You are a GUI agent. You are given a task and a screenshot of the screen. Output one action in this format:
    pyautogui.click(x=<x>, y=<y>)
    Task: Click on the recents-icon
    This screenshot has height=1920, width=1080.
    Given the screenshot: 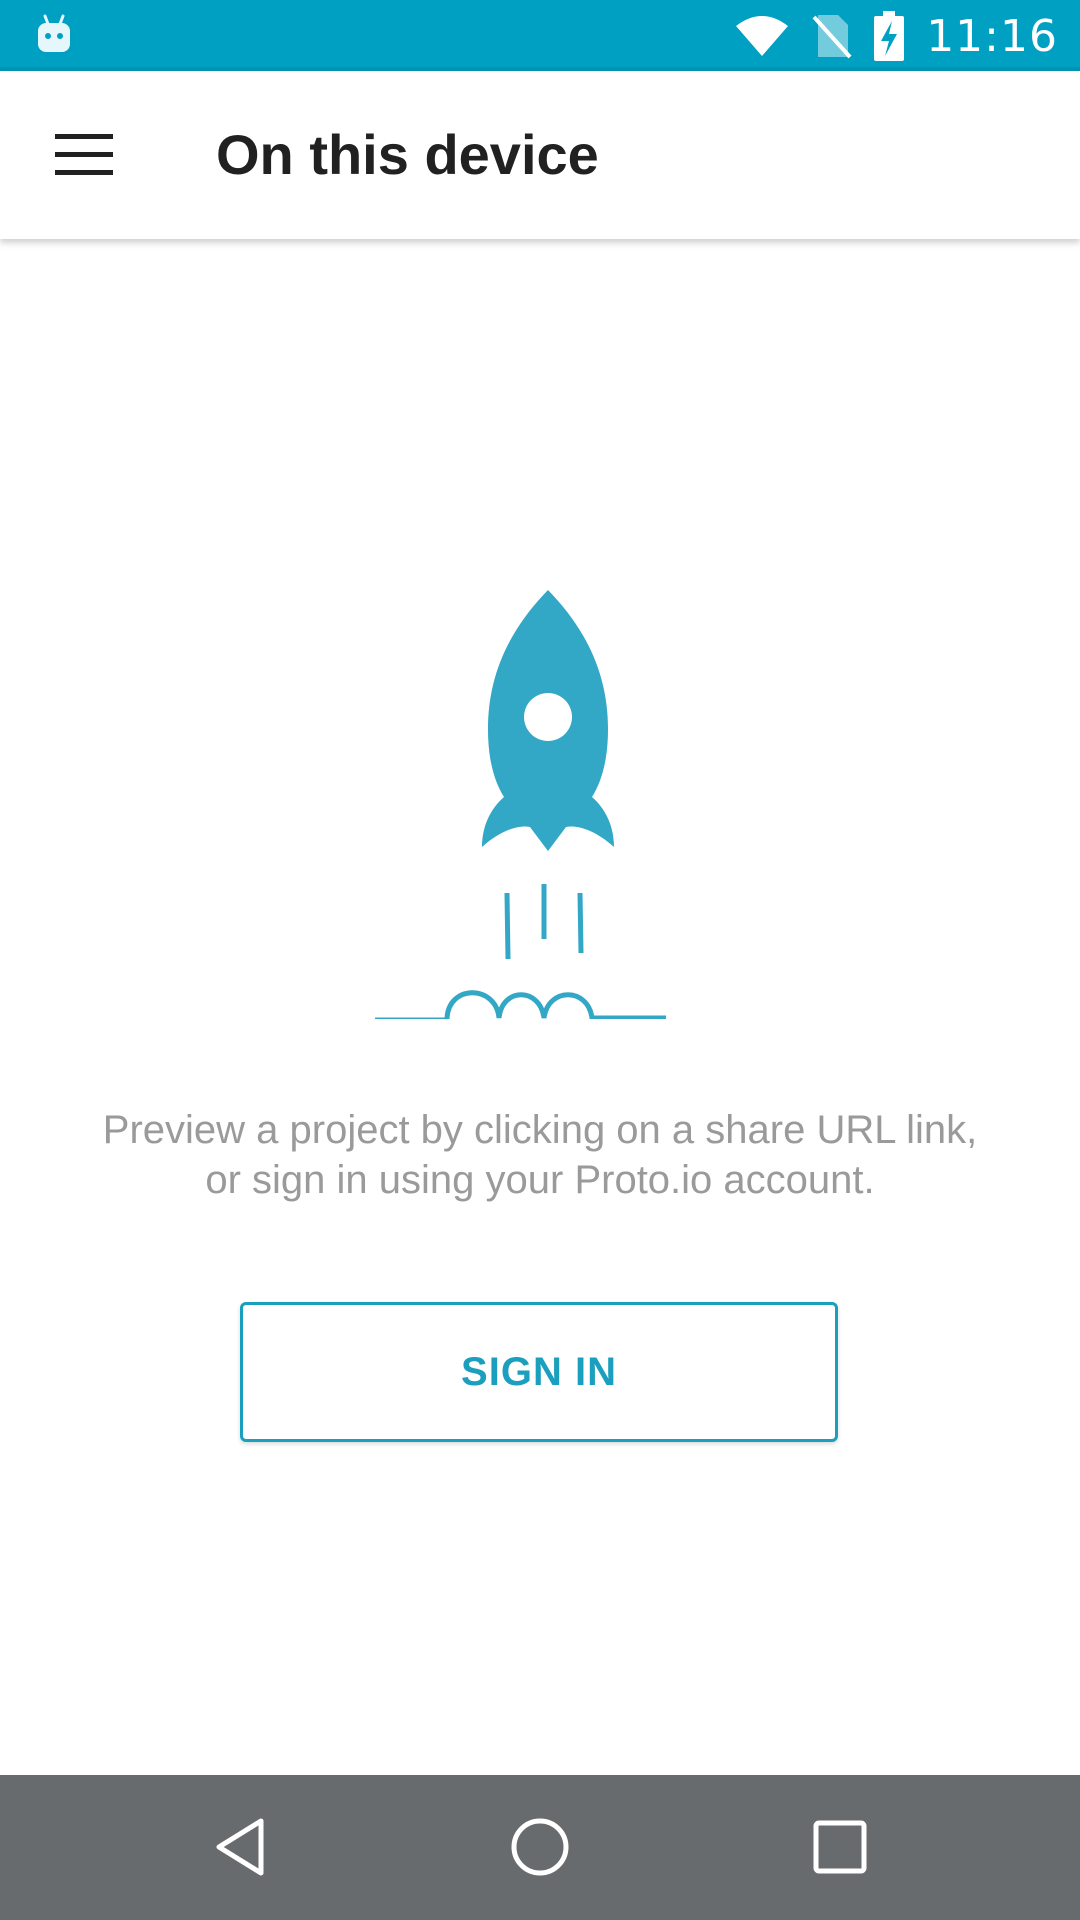 What is the action you would take?
    pyautogui.click(x=840, y=1847)
    